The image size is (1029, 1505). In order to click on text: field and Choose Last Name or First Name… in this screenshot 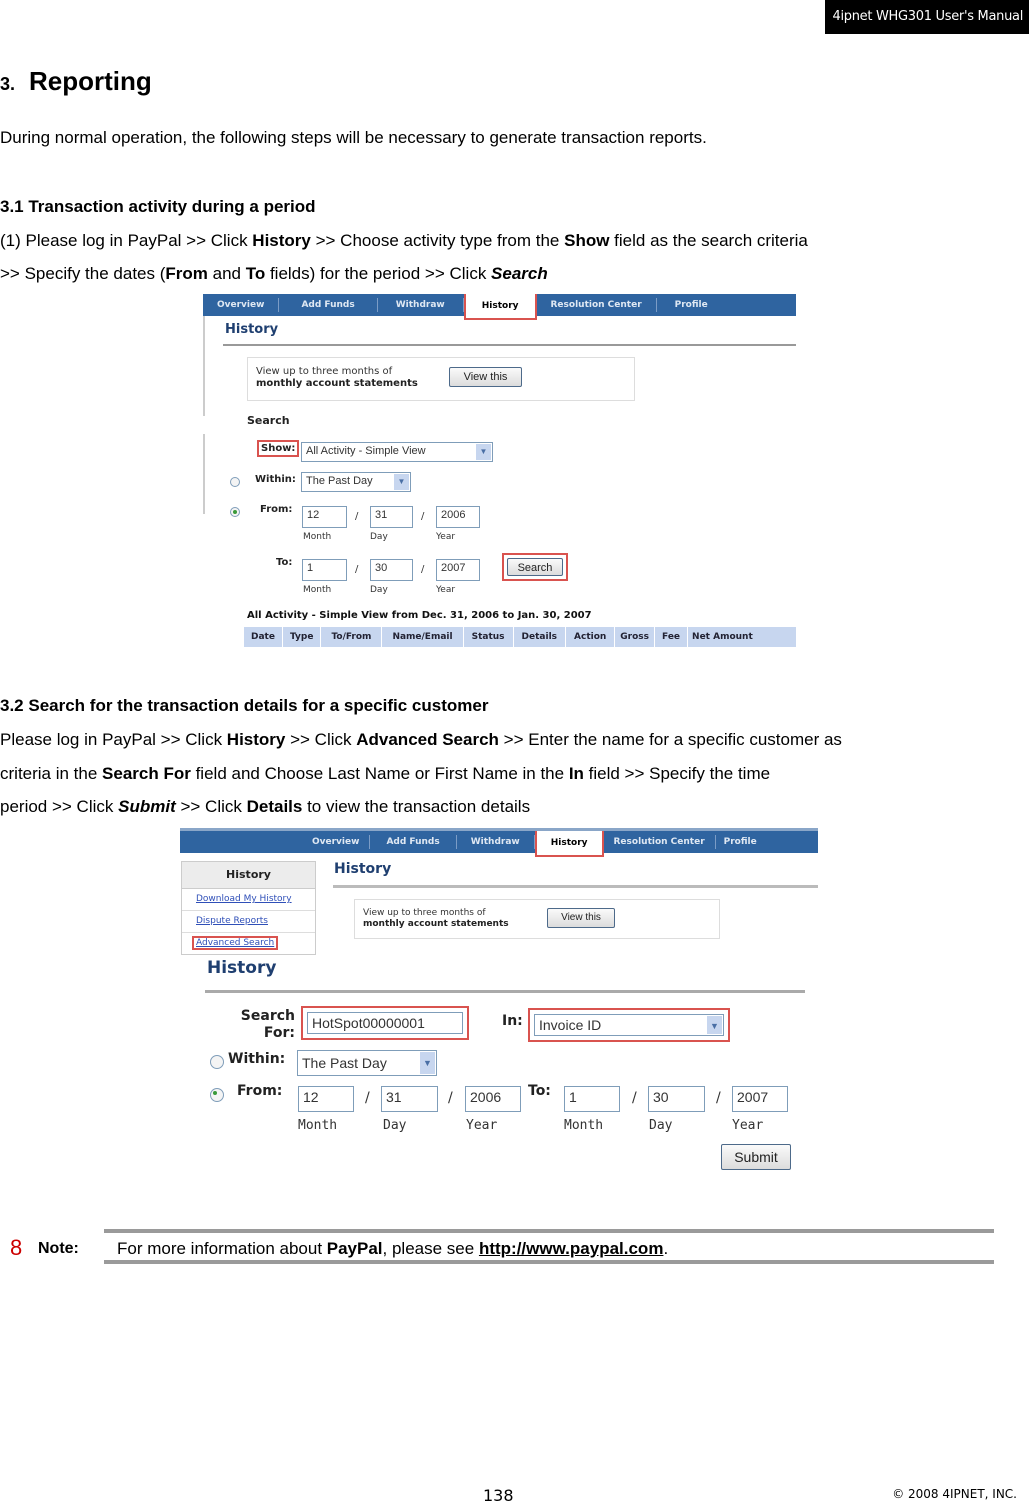, I will do `click(379, 773)`.